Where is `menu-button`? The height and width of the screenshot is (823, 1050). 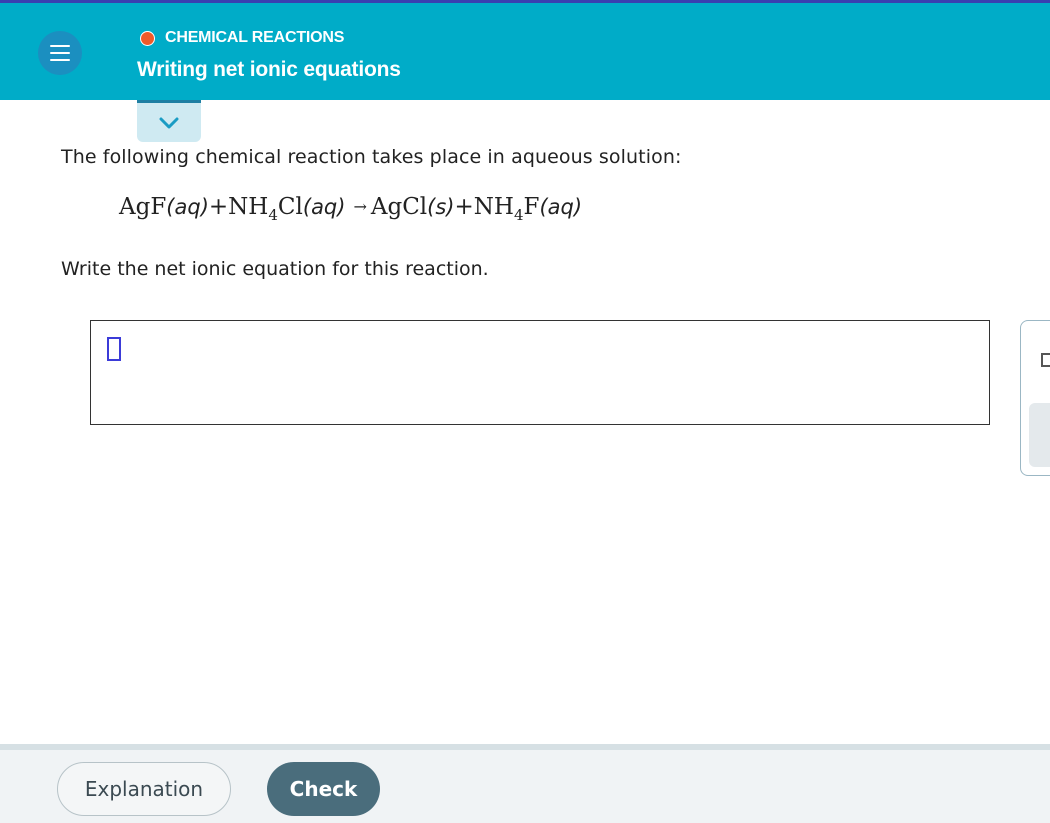
menu-button is located at coordinates (60, 53).